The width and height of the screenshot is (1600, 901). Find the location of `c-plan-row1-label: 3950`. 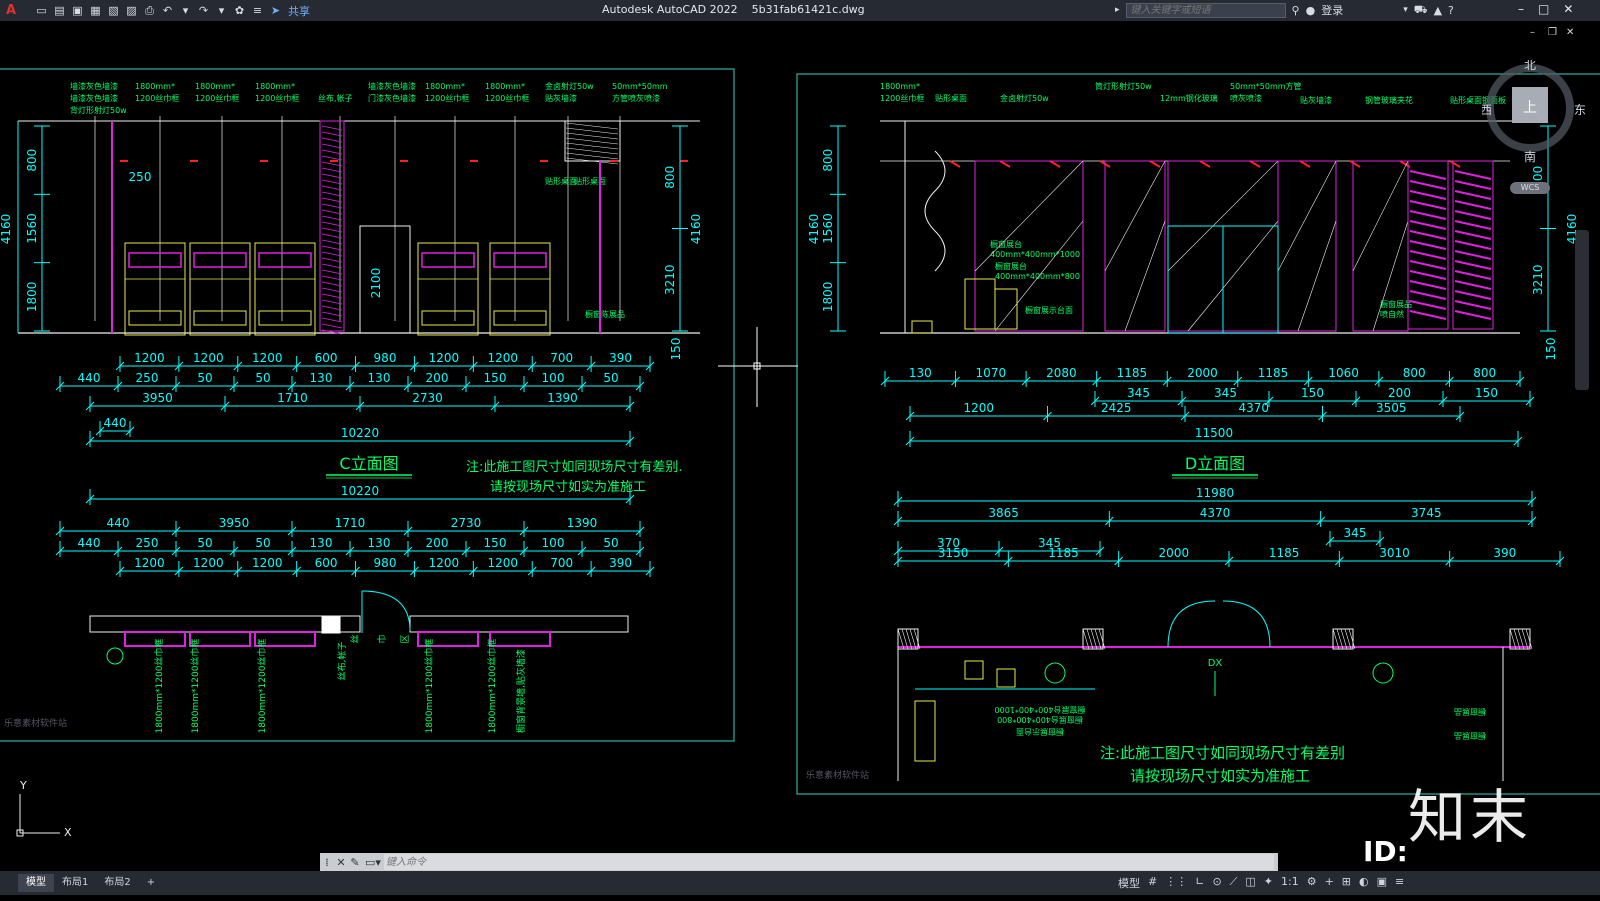

c-plan-row1-label: 3950 is located at coordinates (234, 523).